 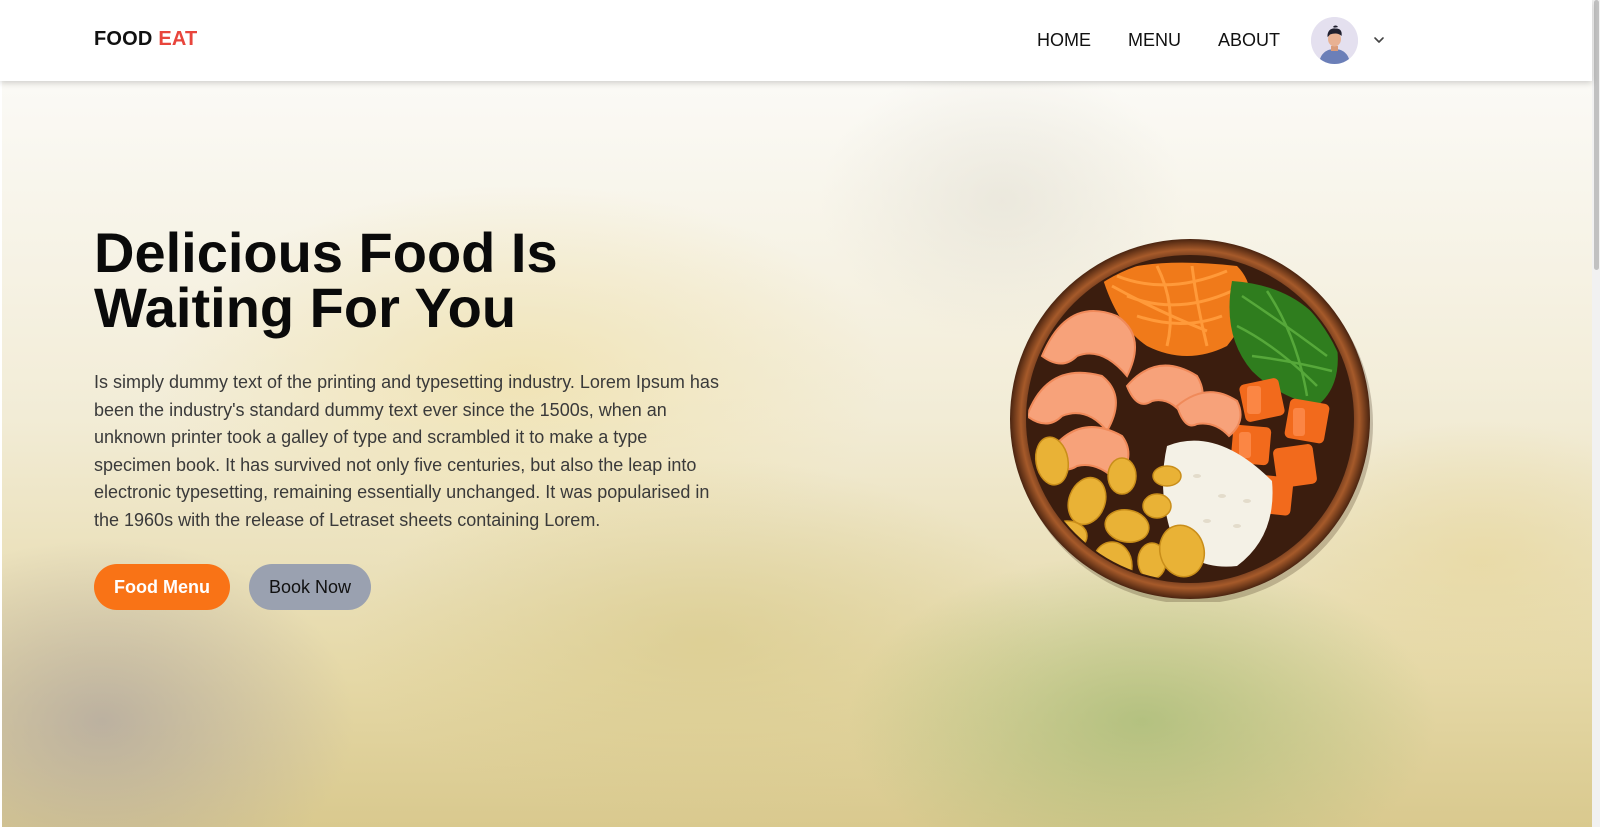 What do you see at coordinates (326, 252) in the screenshot?
I see `hero-title-line-1: Delicious Food Is` at bounding box center [326, 252].